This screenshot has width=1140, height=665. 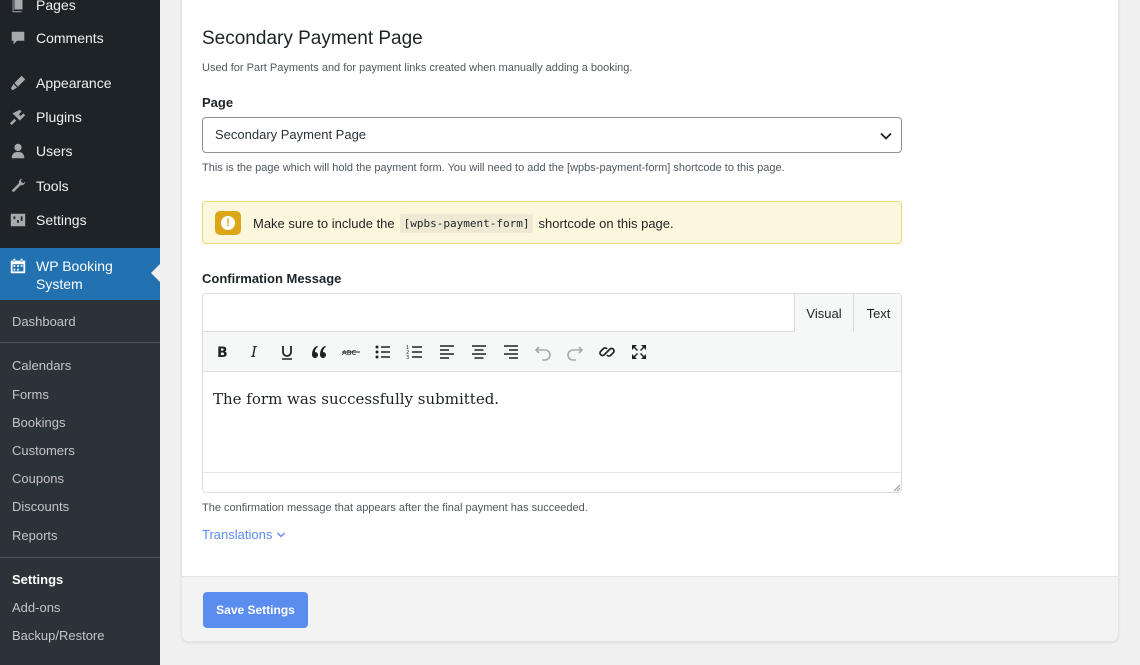 I want to click on editor-content: The form was successfully submitted., so click(x=356, y=399).